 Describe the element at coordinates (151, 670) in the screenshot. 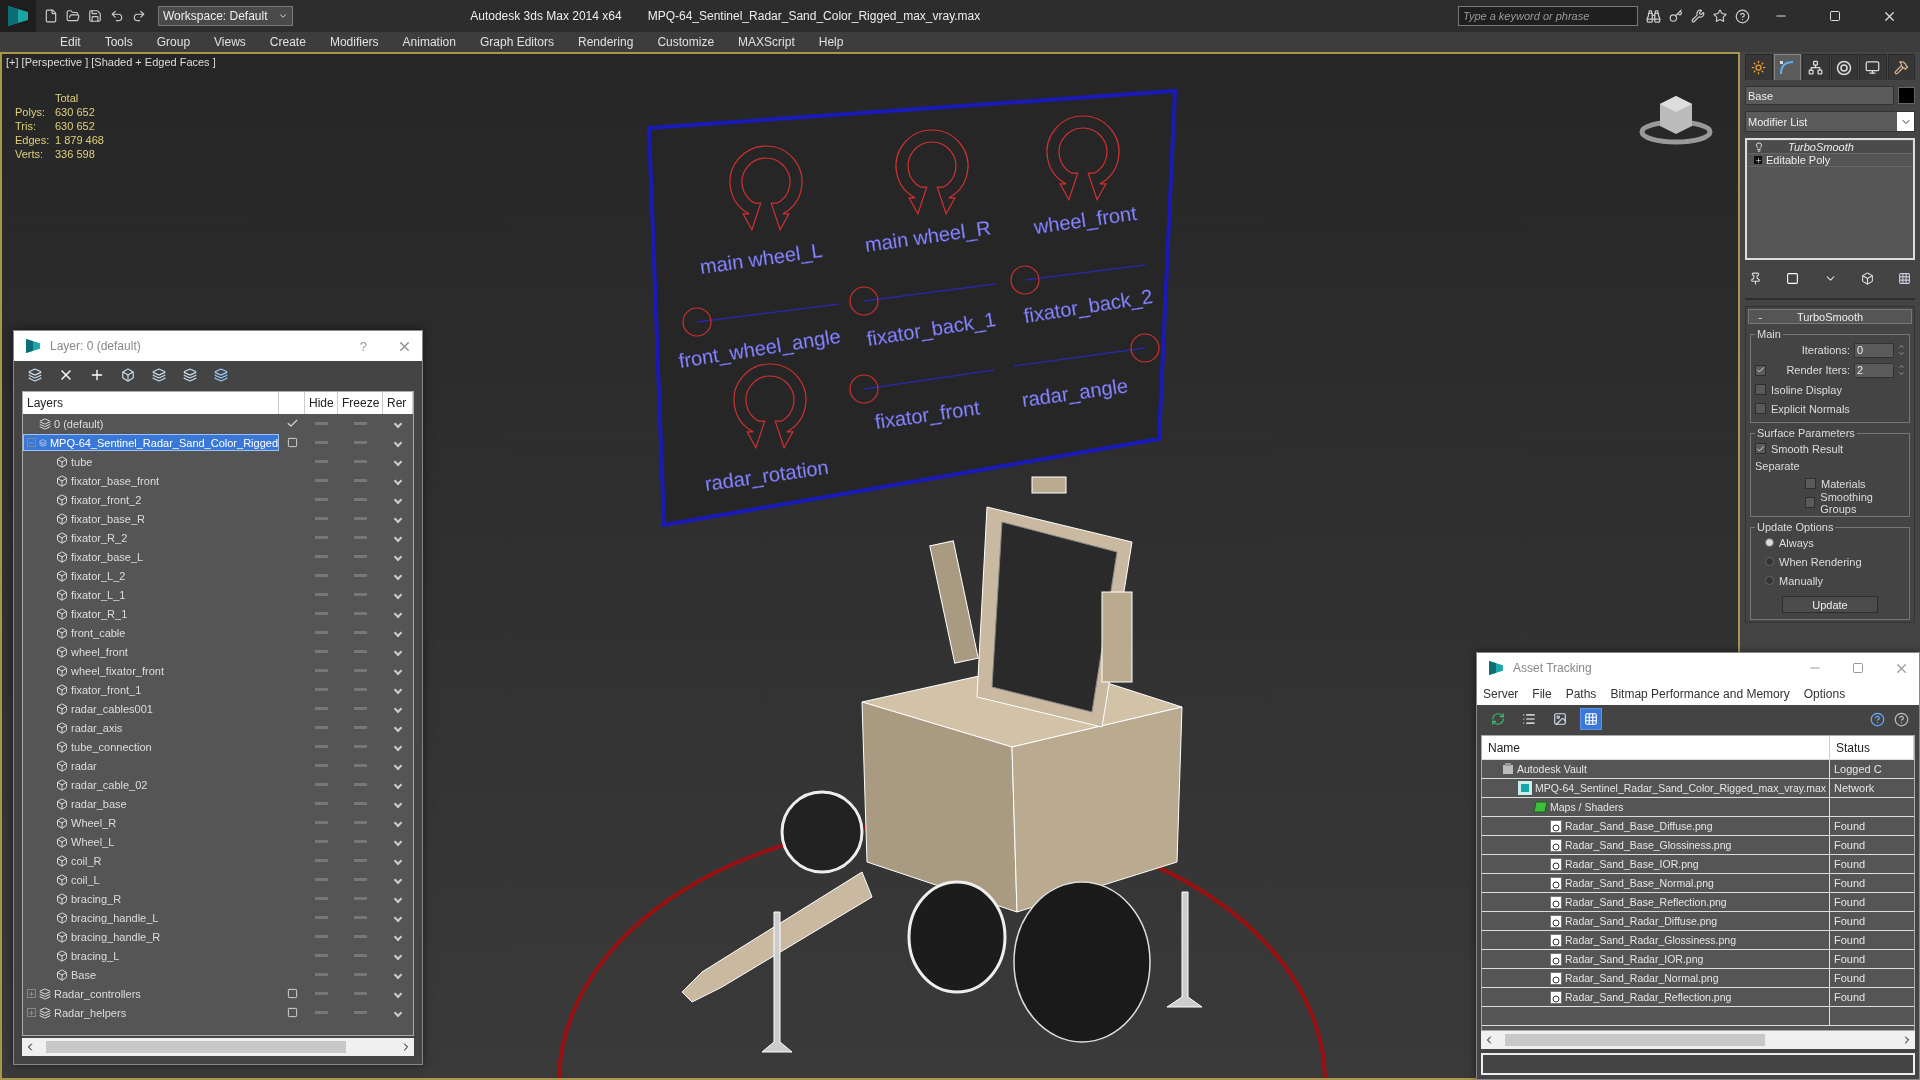

I see `layer-item: wheel_fixator_front` at that location.